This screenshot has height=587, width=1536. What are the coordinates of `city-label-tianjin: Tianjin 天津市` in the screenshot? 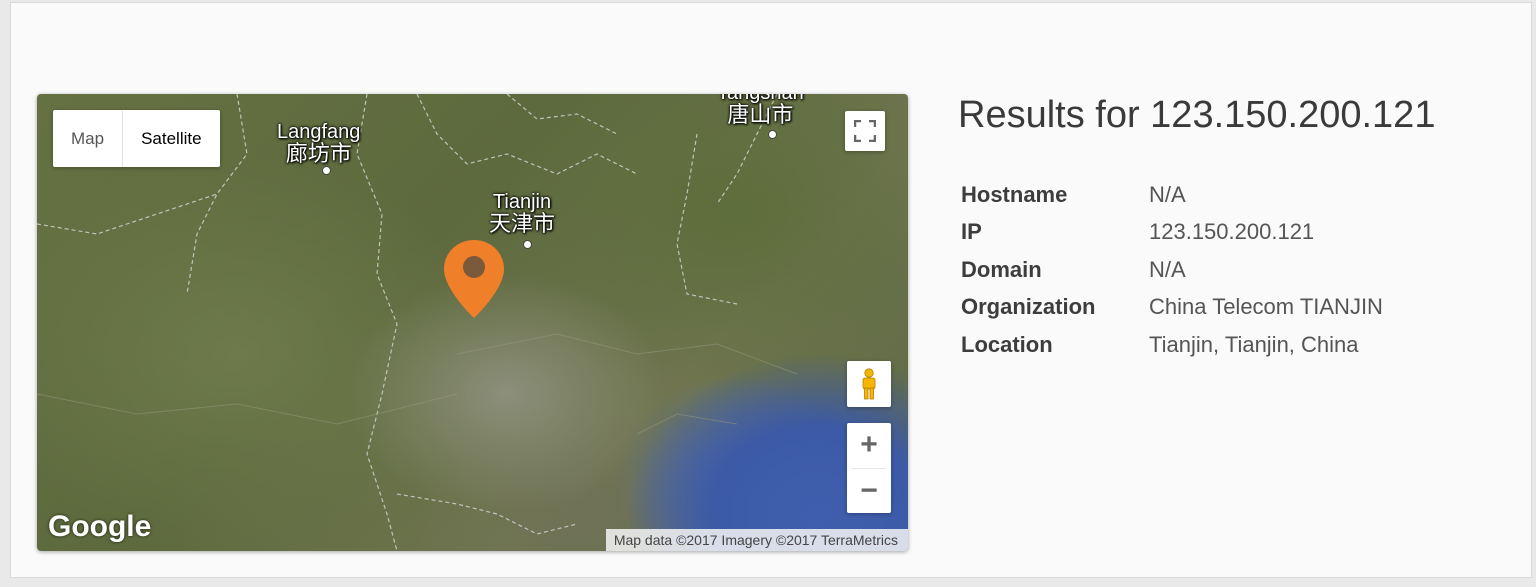 It's located at (522, 213).